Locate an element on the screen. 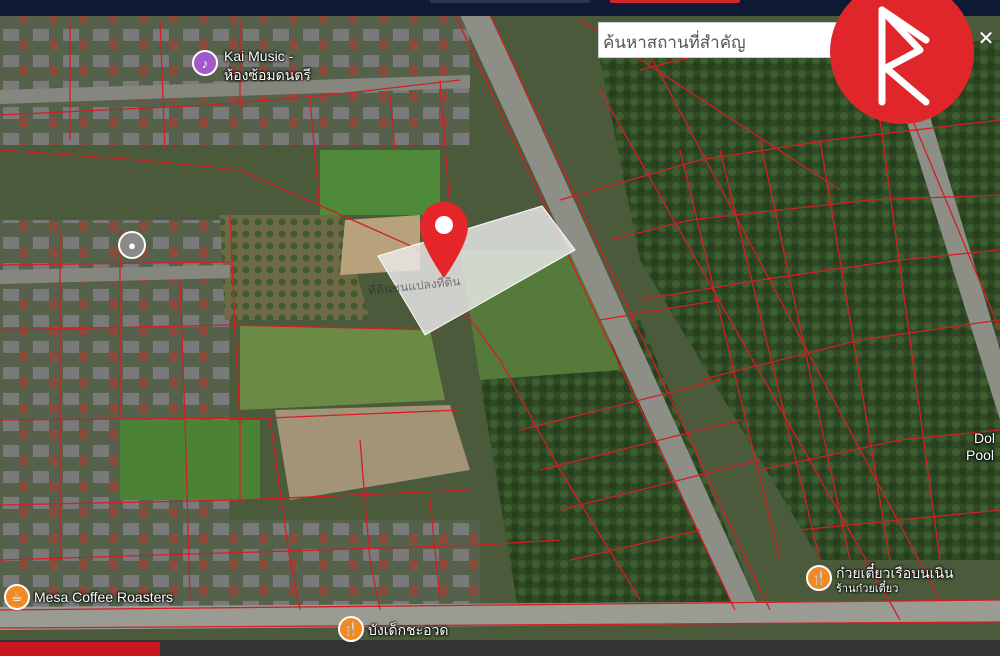 This screenshot has height=656, width=1000. close-icon: ✕ is located at coordinates (986, 39).